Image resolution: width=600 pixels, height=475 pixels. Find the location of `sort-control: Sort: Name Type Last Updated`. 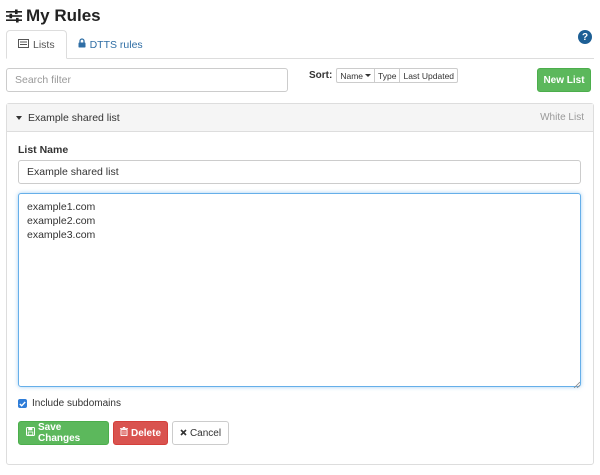

sort-control: Sort: Name Type Last Updated is located at coordinates (384, 75).